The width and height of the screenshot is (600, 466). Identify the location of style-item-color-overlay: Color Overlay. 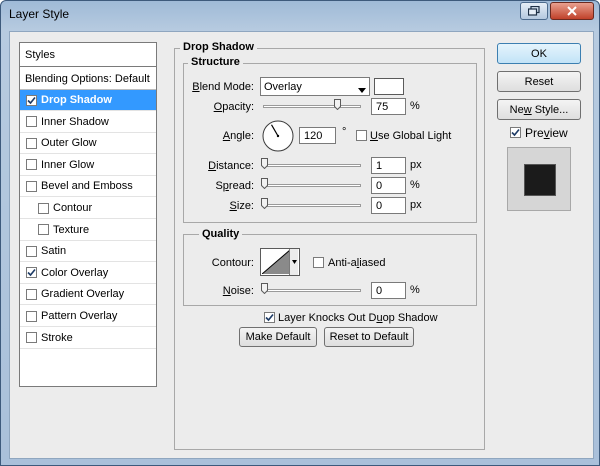
(88, 273).